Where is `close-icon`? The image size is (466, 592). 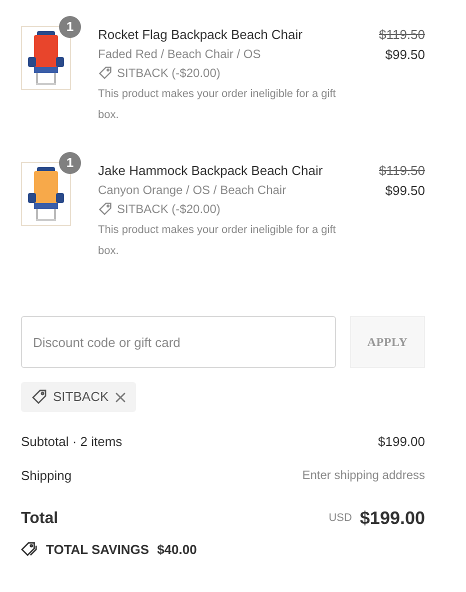 close-icon is located at coordinates (120, 397).